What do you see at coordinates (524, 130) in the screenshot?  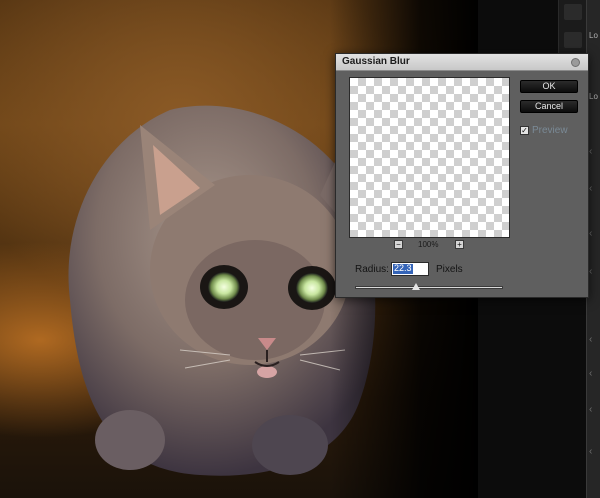 I see `preview-checkbox: ✓` at bounding box center [524, 130].